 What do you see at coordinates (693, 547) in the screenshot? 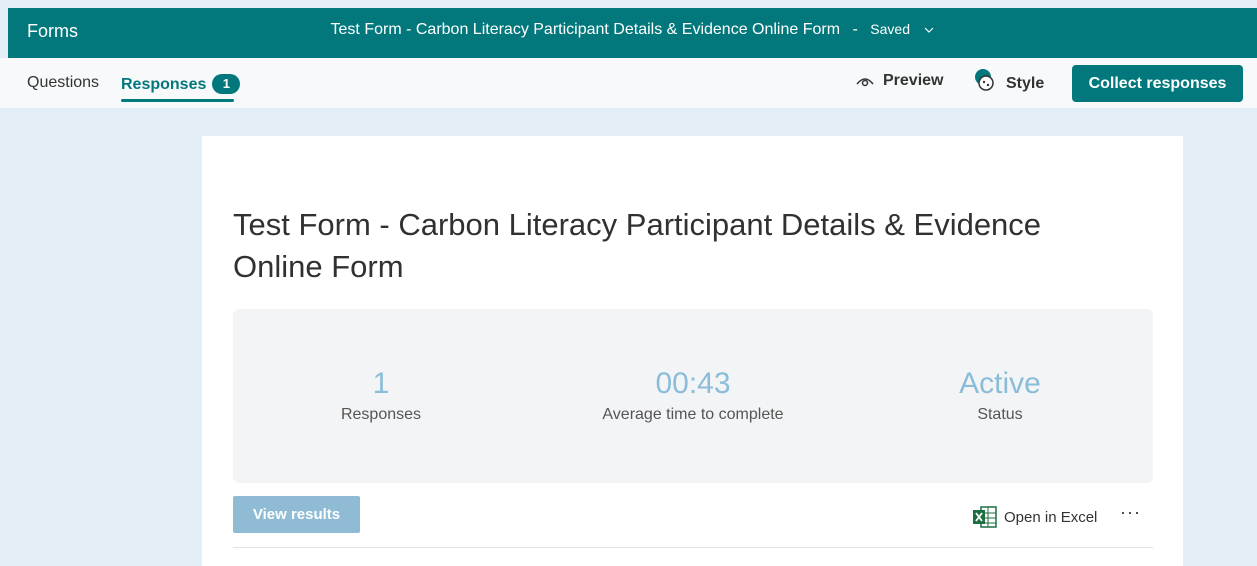
I see `divider` at bounding box center [693, 547].